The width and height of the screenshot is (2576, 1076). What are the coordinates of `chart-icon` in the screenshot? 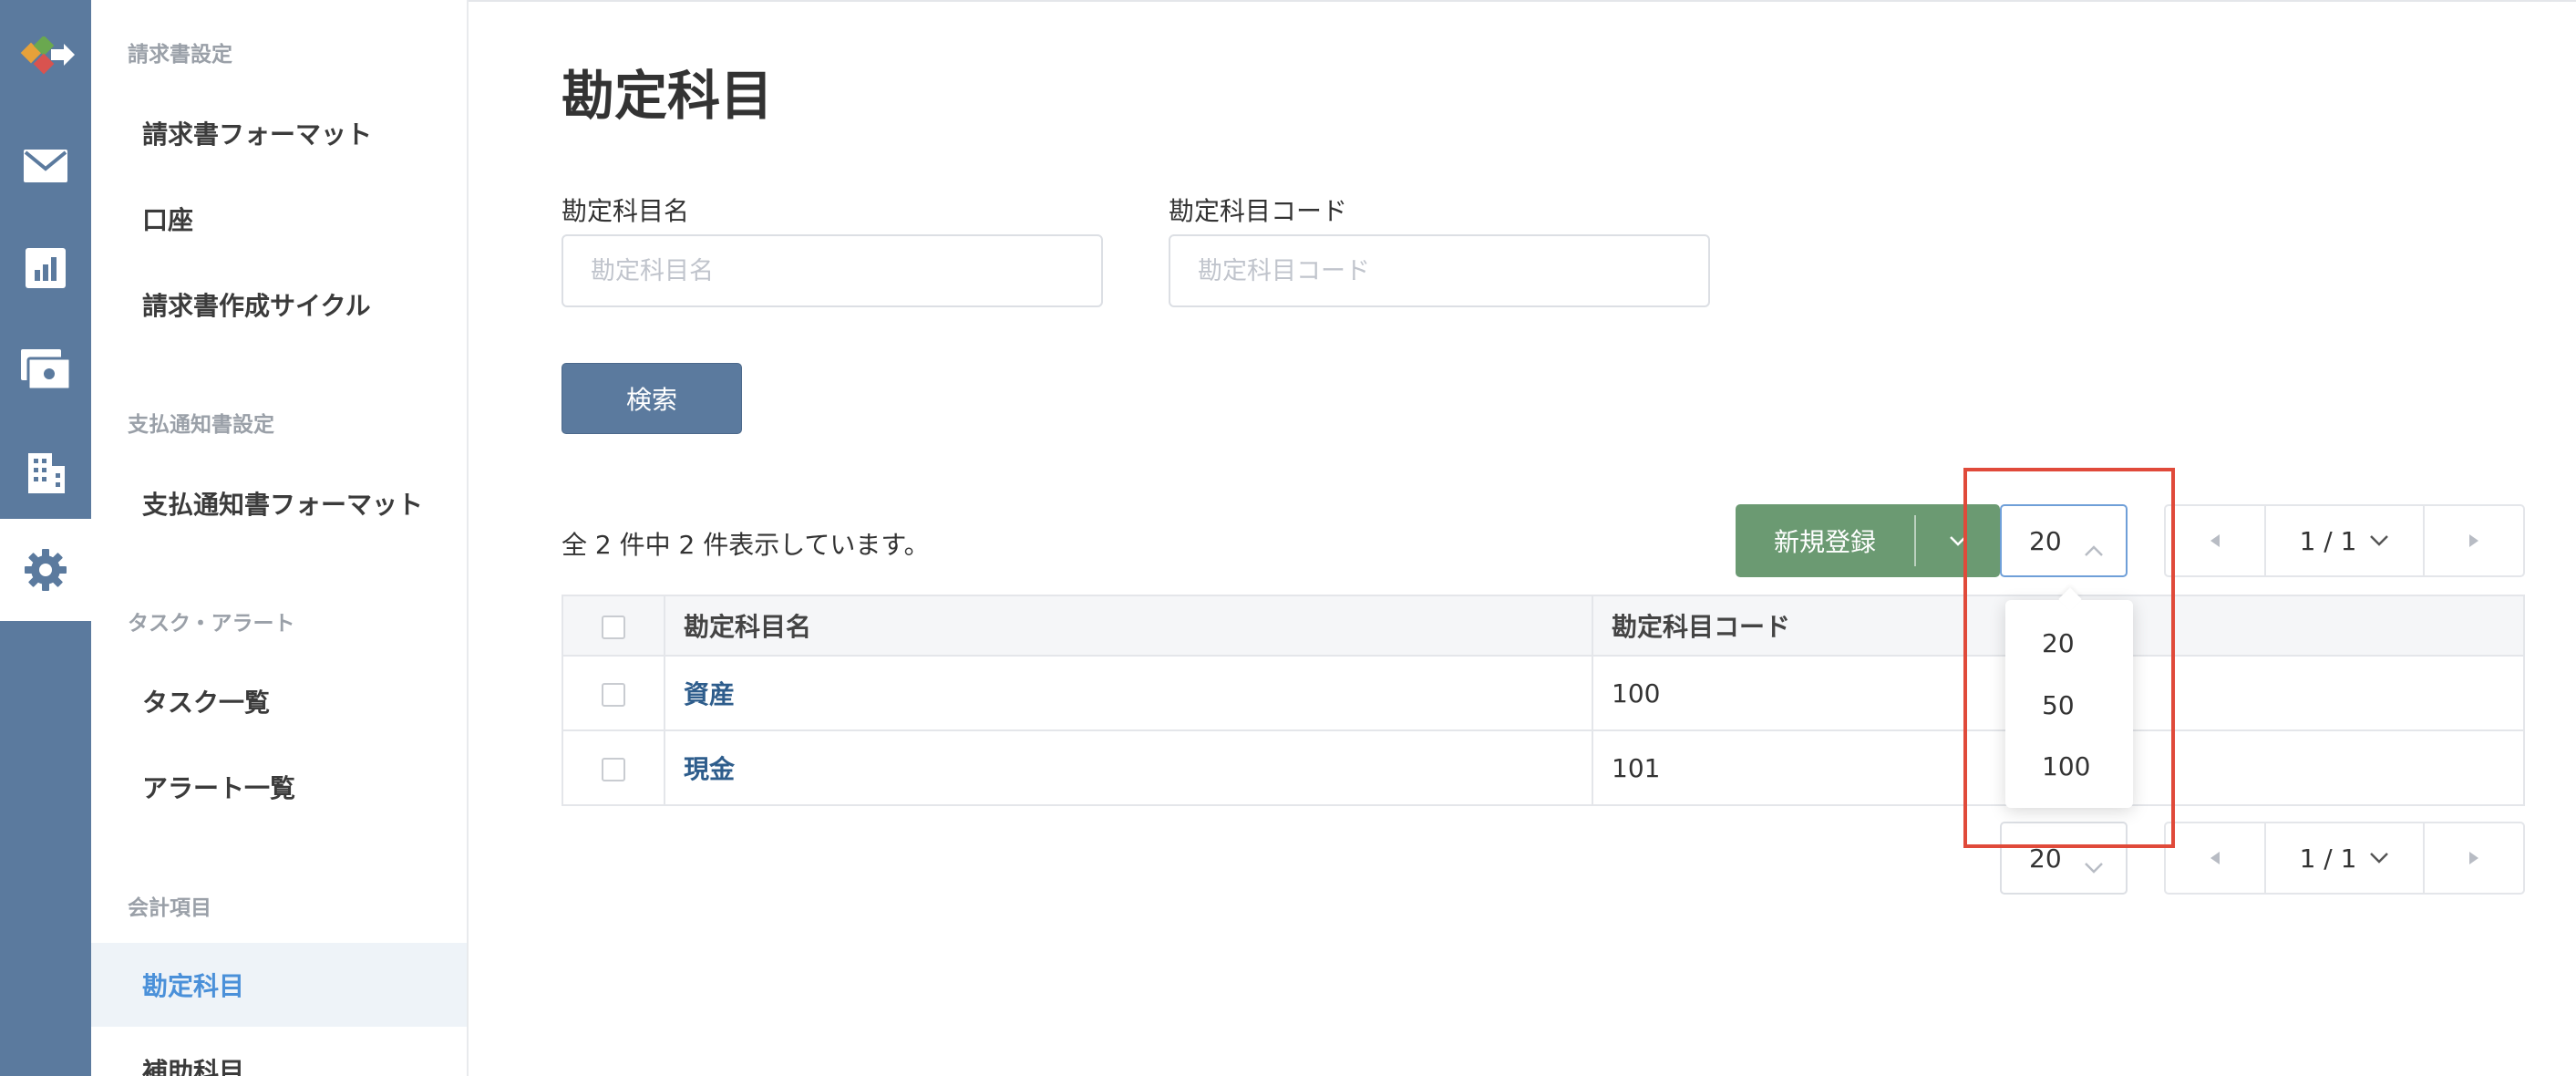 It's located at (45, 268).